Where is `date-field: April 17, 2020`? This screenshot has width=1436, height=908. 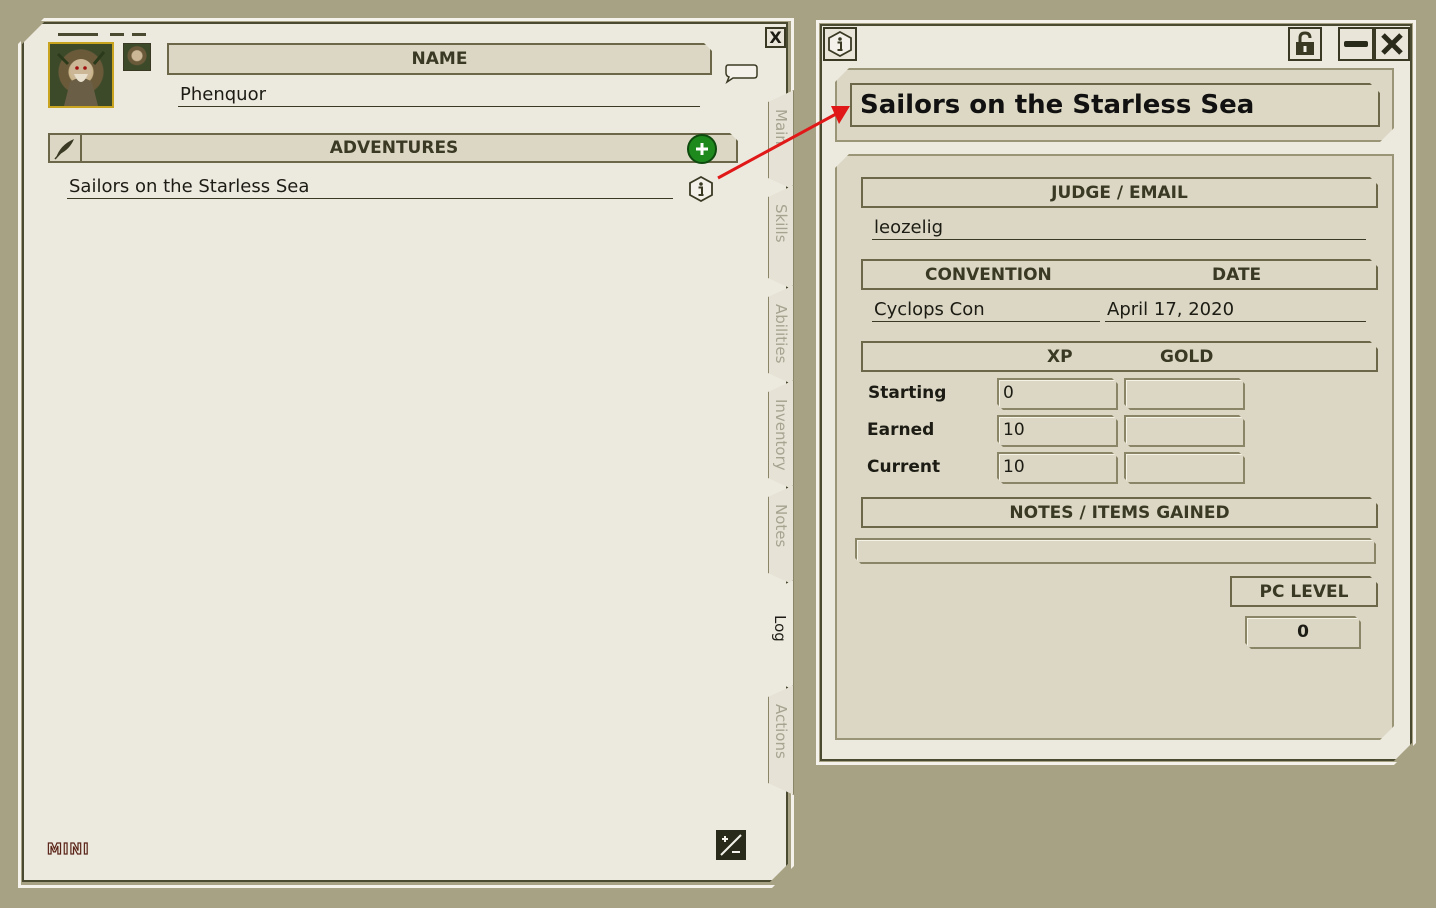
date-field: April 17, 2020 is located at coordinates (1235, 310).